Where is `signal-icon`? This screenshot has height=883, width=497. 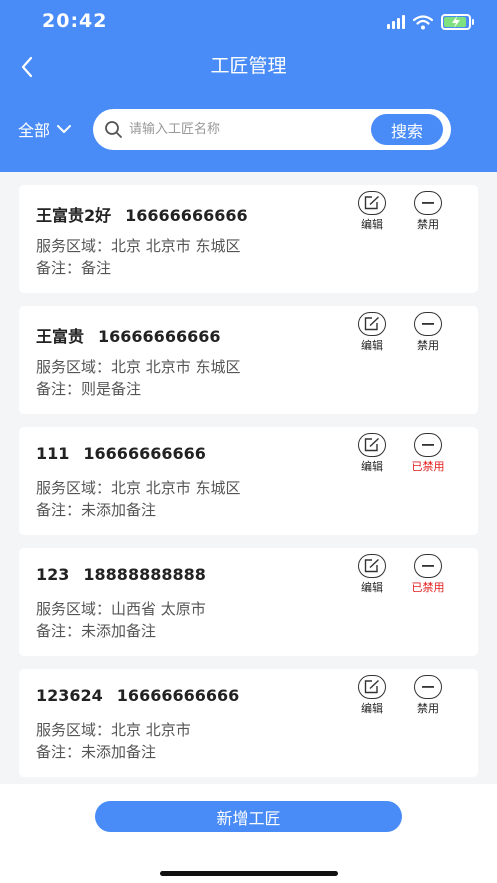 signal-icon is located at coordinates (396, 22).